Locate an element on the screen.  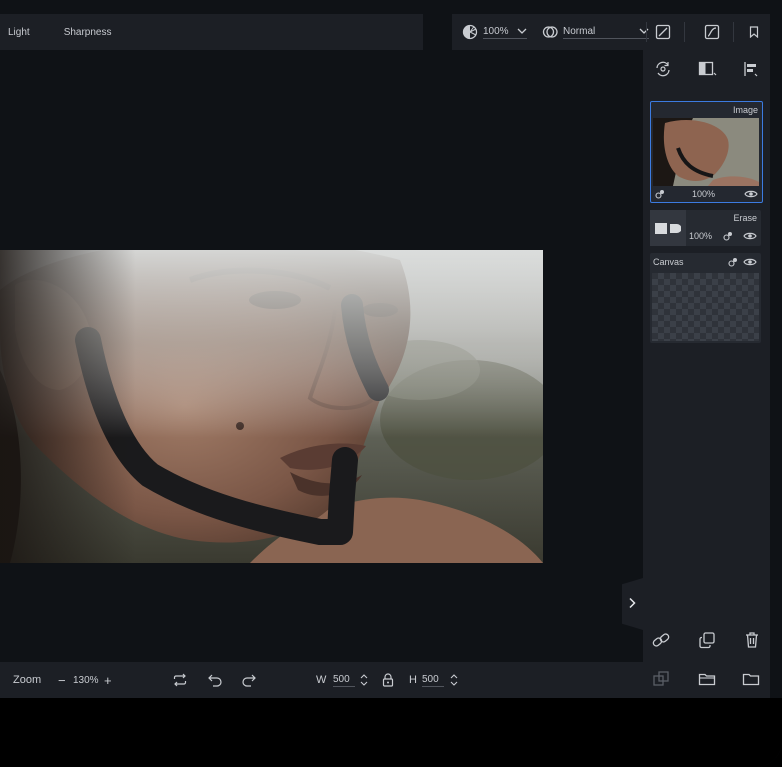
layer-image: Image 100% is located at coordinates (706, 152).